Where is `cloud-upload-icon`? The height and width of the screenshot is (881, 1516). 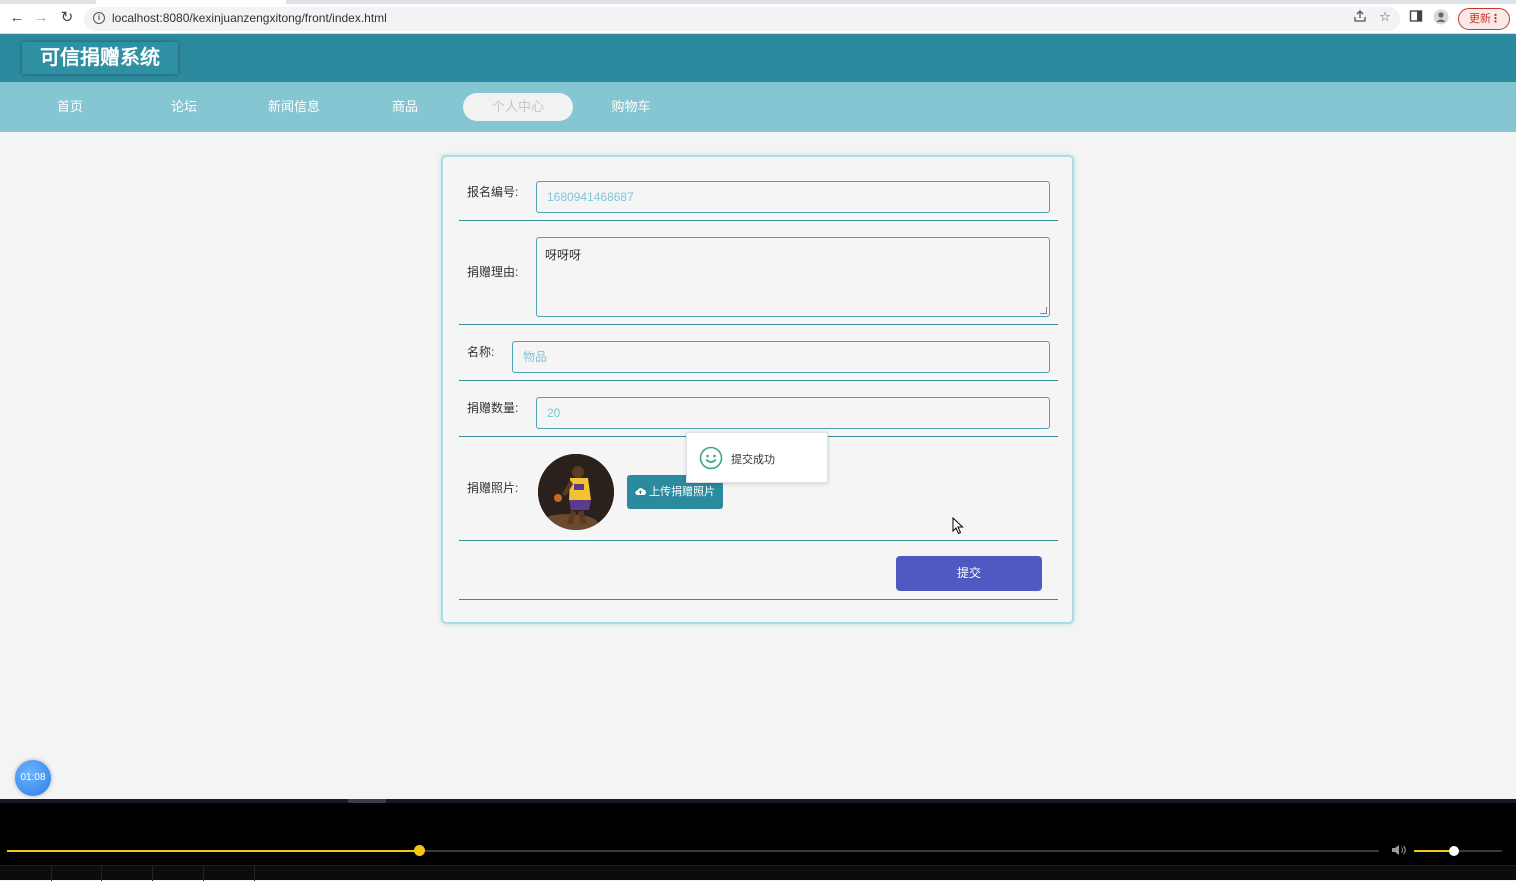 cloud-upload-icon is located at coordinates (641, 491).